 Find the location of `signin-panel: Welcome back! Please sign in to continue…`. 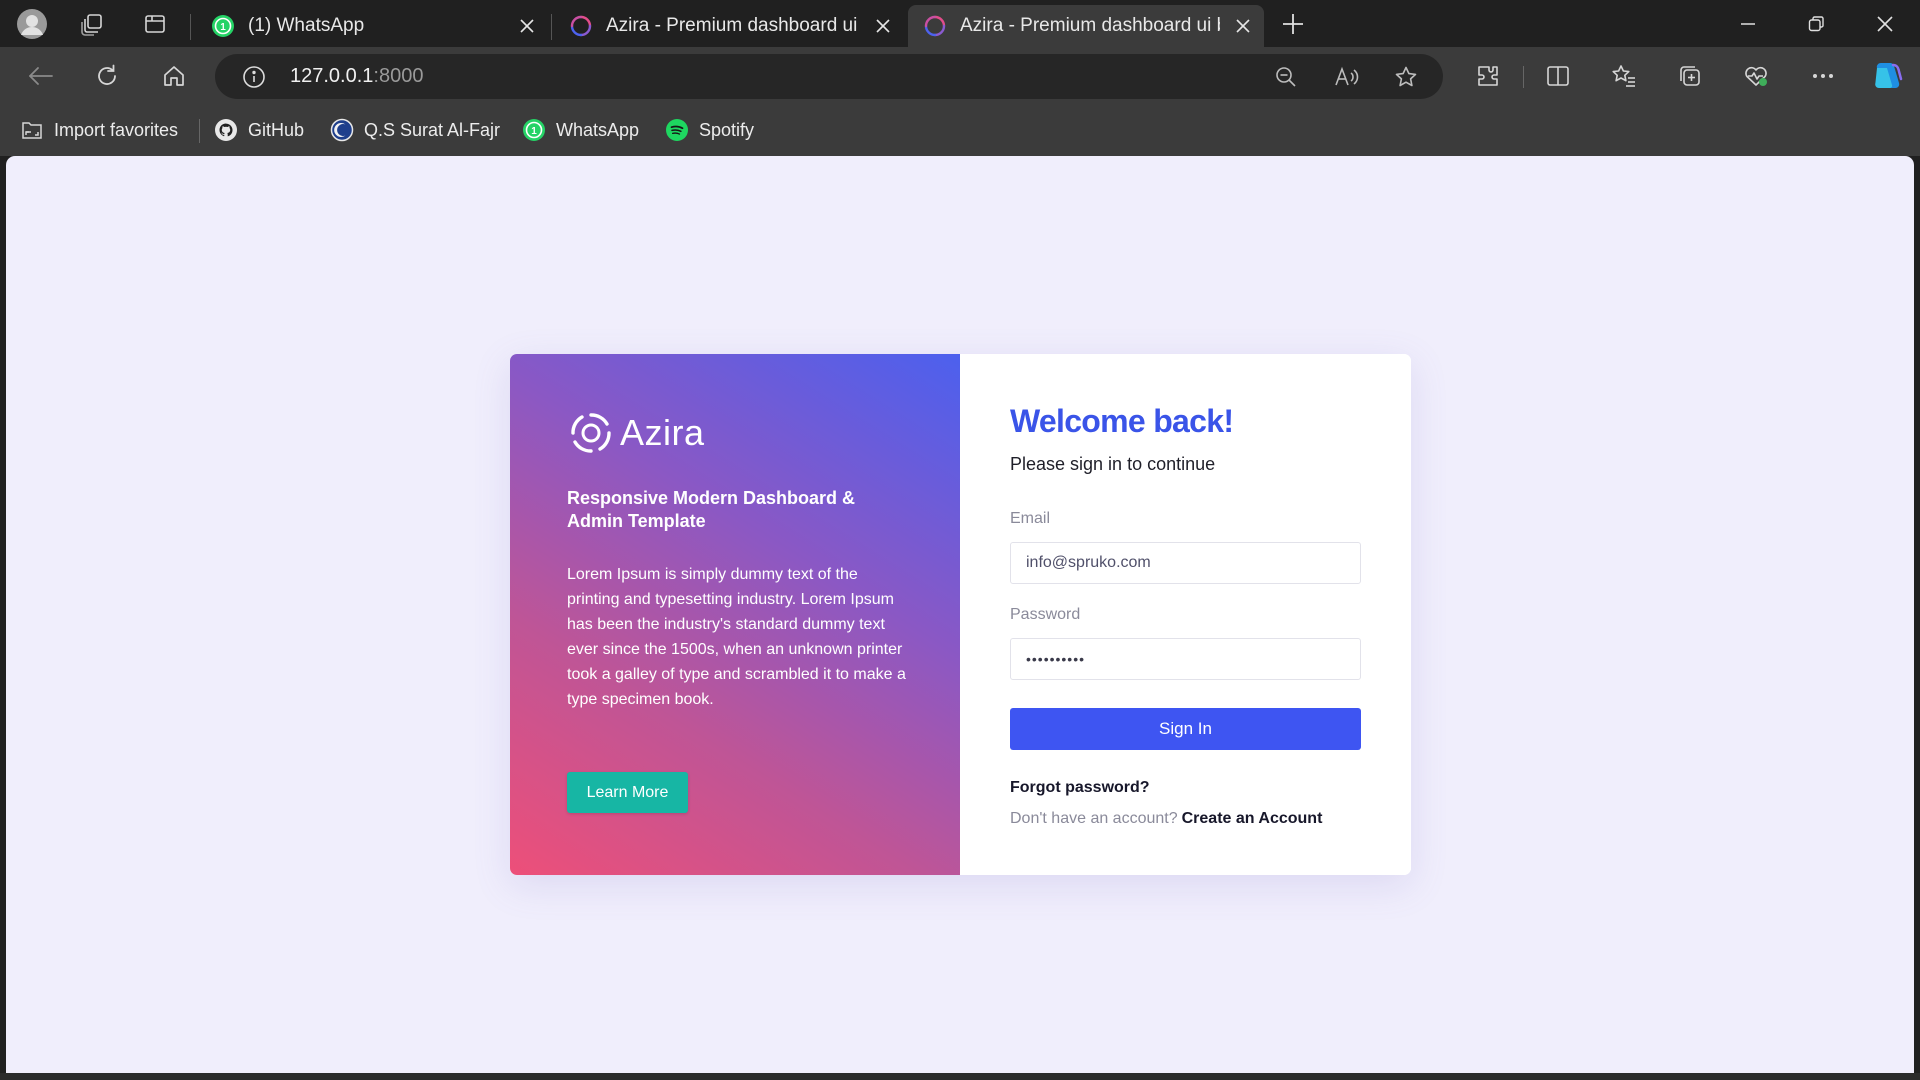

signin-panel: Welcome back! Please sign in to continue… is located at coordinates (1185, 614).